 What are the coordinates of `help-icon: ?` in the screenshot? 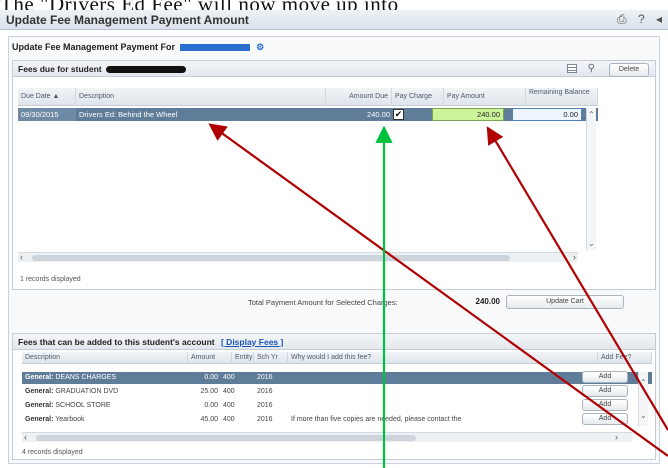 It's located at (641, 19).